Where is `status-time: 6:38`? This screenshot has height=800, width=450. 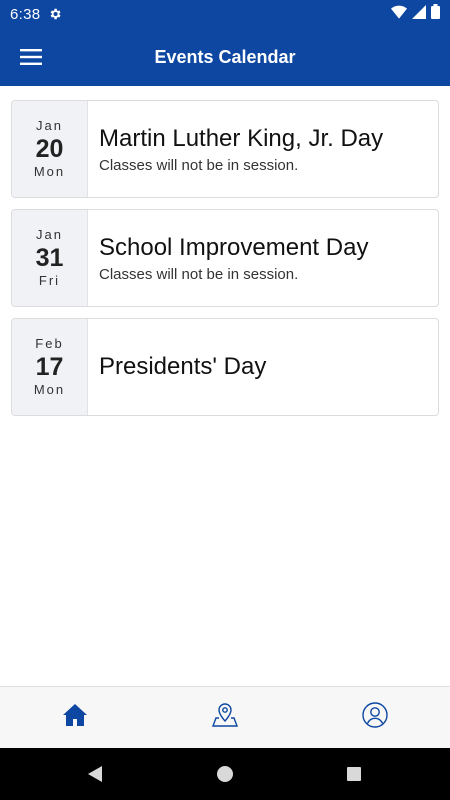 status-time: 6:38 is located at coordinates (25, 14).